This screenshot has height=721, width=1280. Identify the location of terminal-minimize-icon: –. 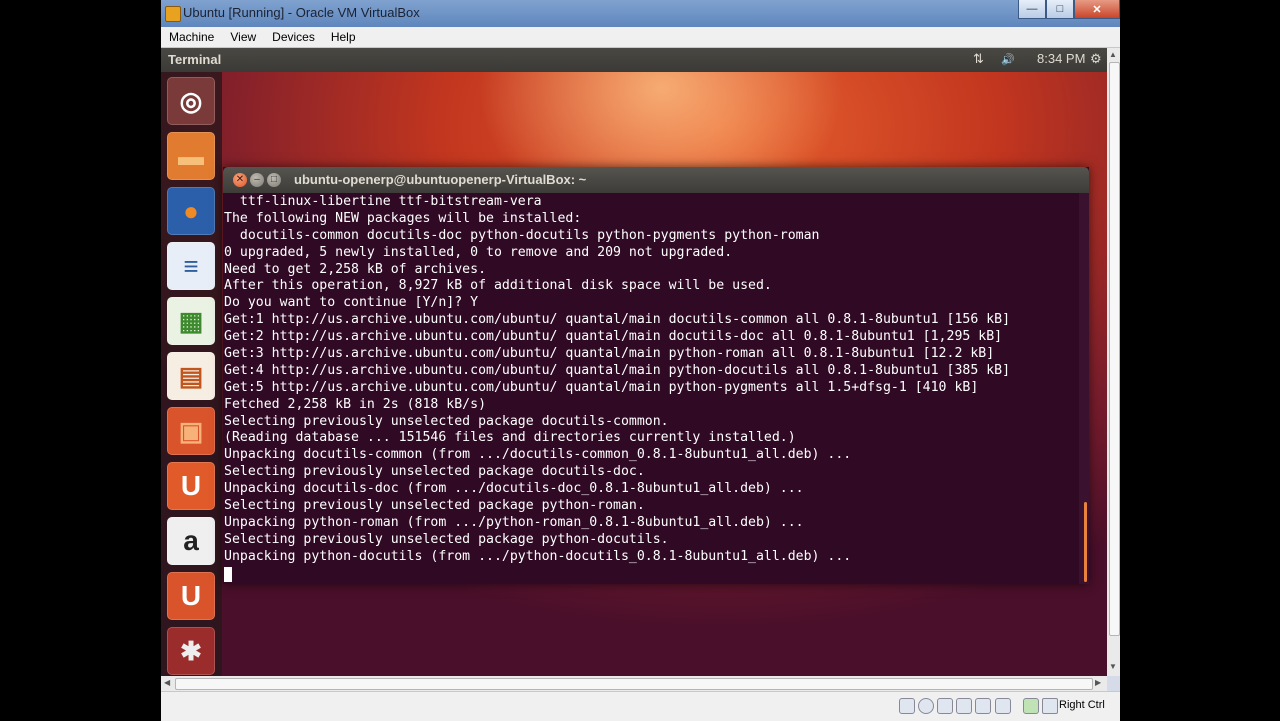
(257, 180).